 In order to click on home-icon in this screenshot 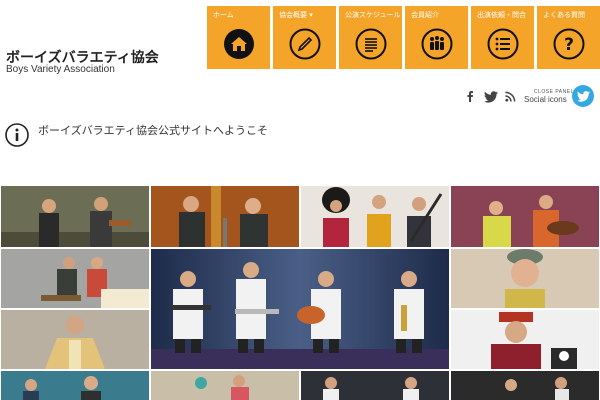, I will do `click(238, 44)`.